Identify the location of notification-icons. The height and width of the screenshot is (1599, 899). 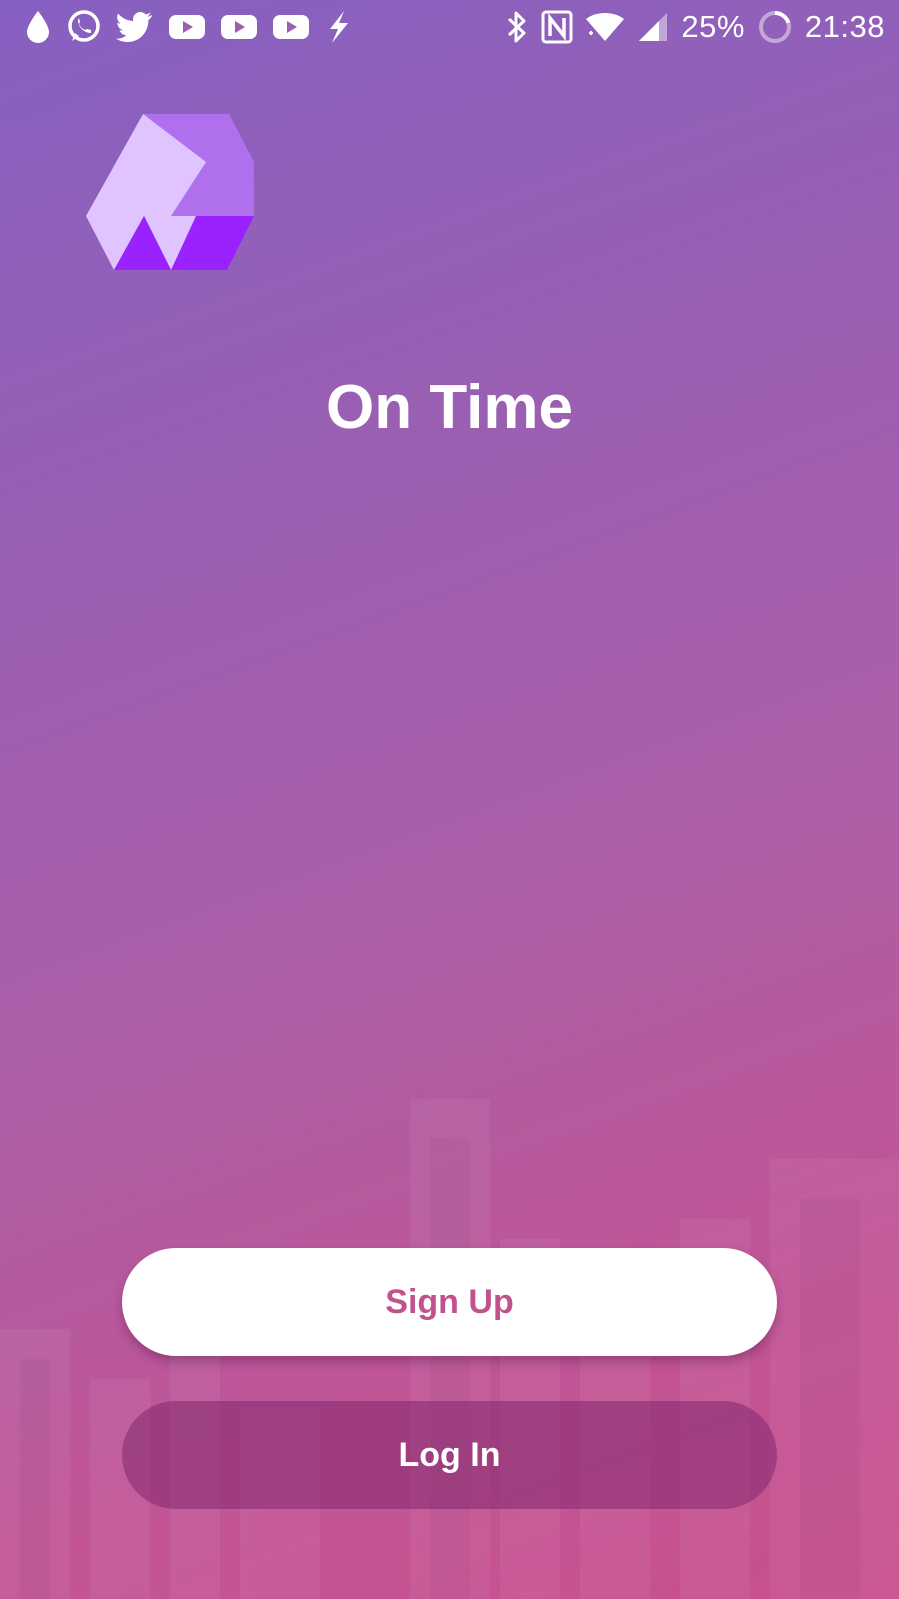
(188, 27).